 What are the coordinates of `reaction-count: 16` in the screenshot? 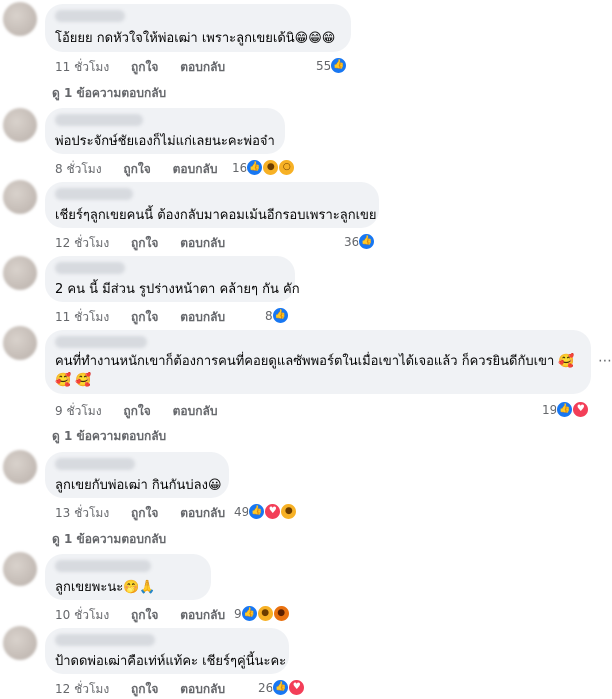 It's located at (240, 167).